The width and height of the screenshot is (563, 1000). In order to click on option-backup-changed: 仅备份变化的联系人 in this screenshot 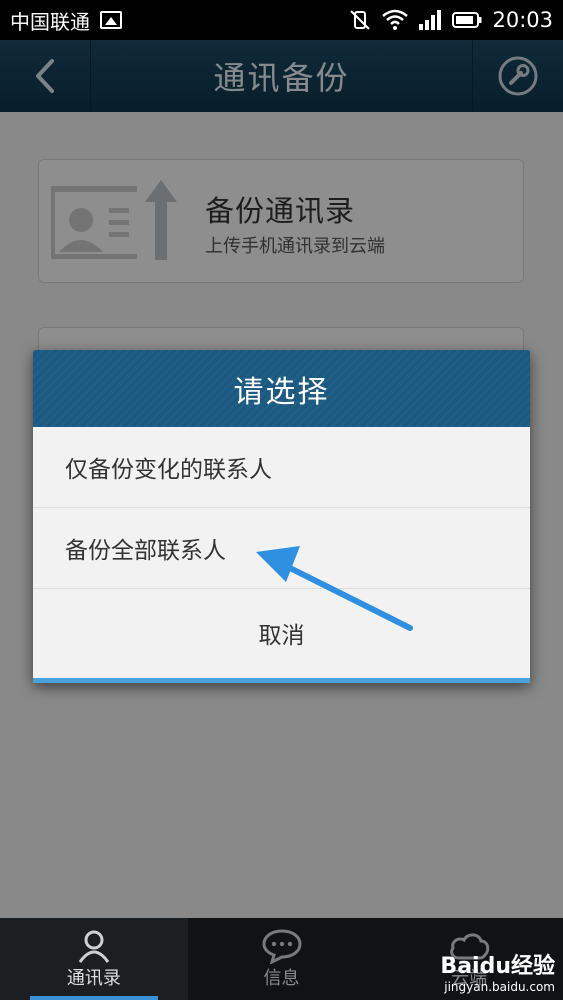, I will do `click(281, 467)`.